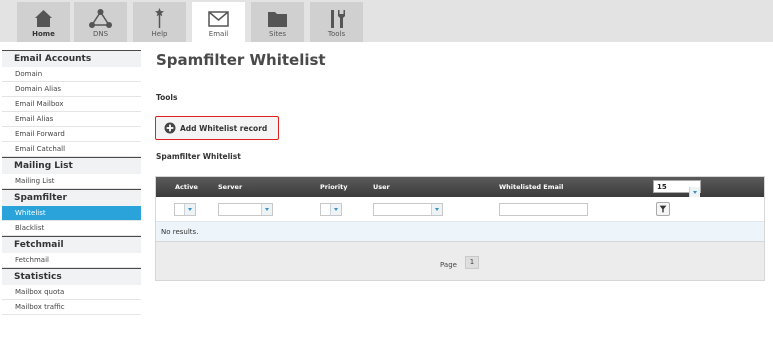  Describe the element at coordinates (543, 209) in the screenshot. I see `filter-whitelisted-email-input` at that location.